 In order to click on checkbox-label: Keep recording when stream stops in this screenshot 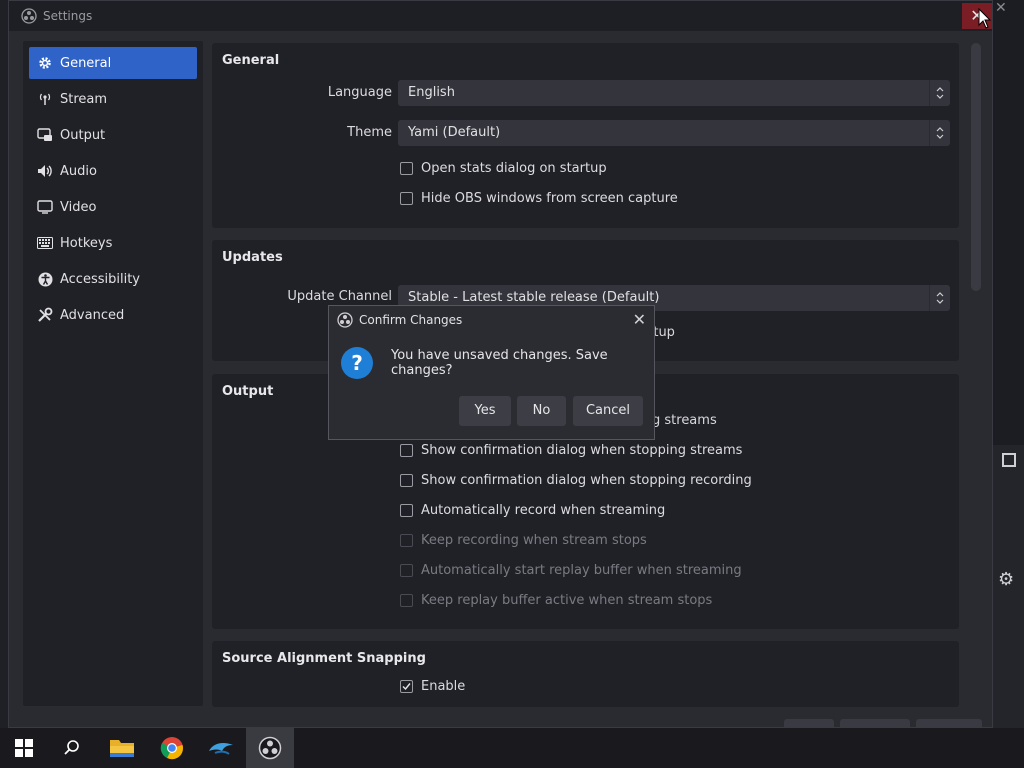, I will do `click(534, 540)`.